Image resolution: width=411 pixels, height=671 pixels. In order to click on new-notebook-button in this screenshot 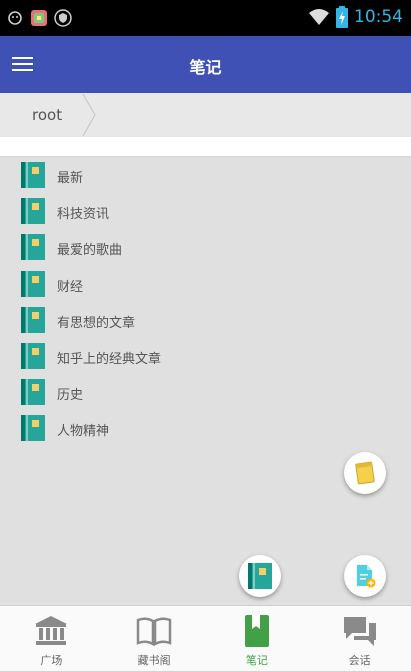, I will do `click(260, 576)`.